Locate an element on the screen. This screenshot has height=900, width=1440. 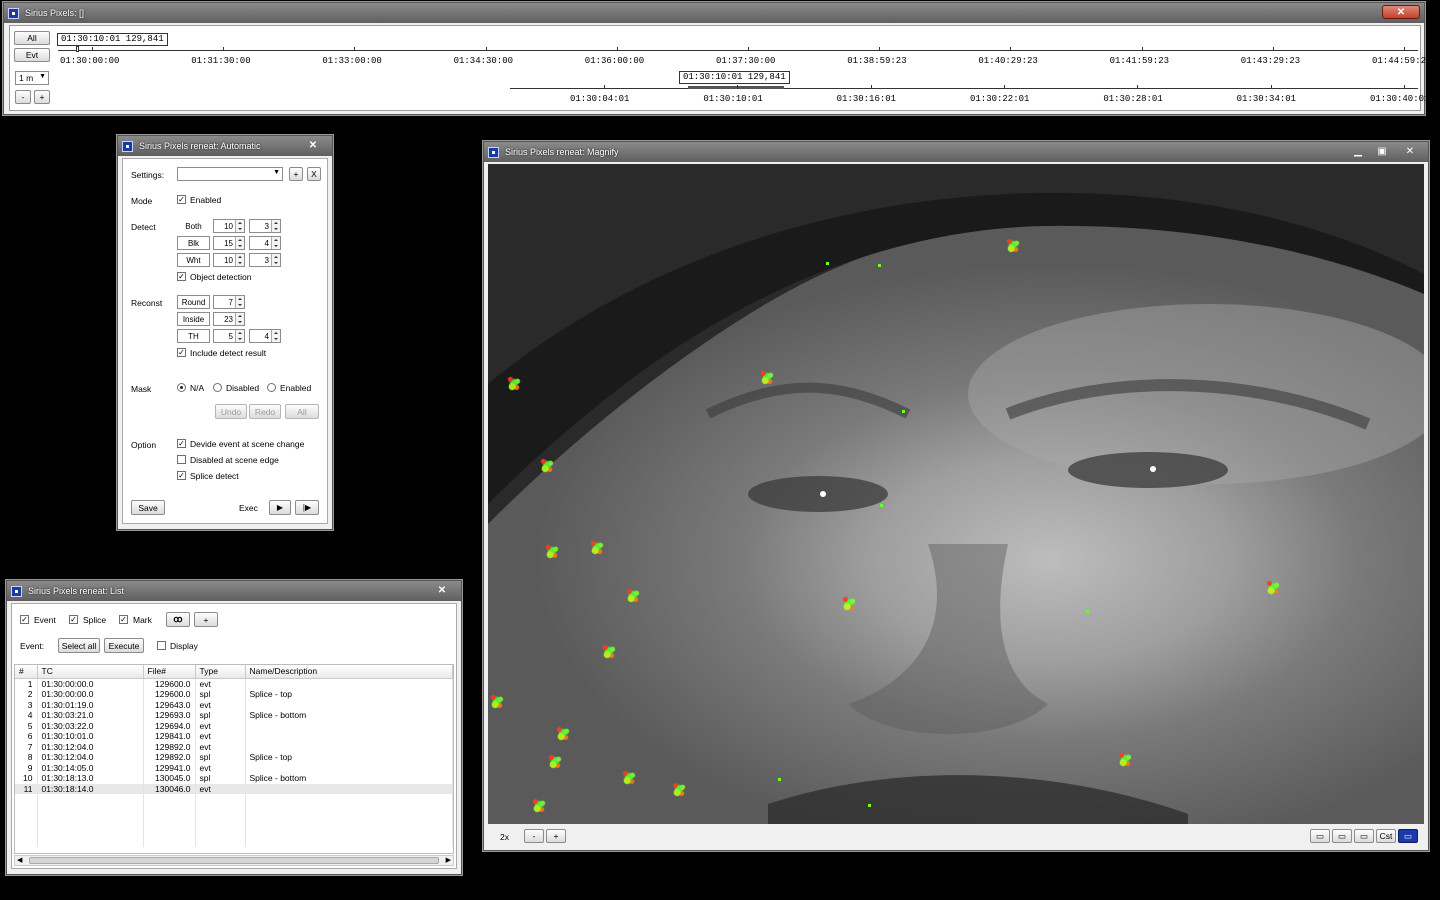
cell-index: 7 is located at coordinates (26, 746).